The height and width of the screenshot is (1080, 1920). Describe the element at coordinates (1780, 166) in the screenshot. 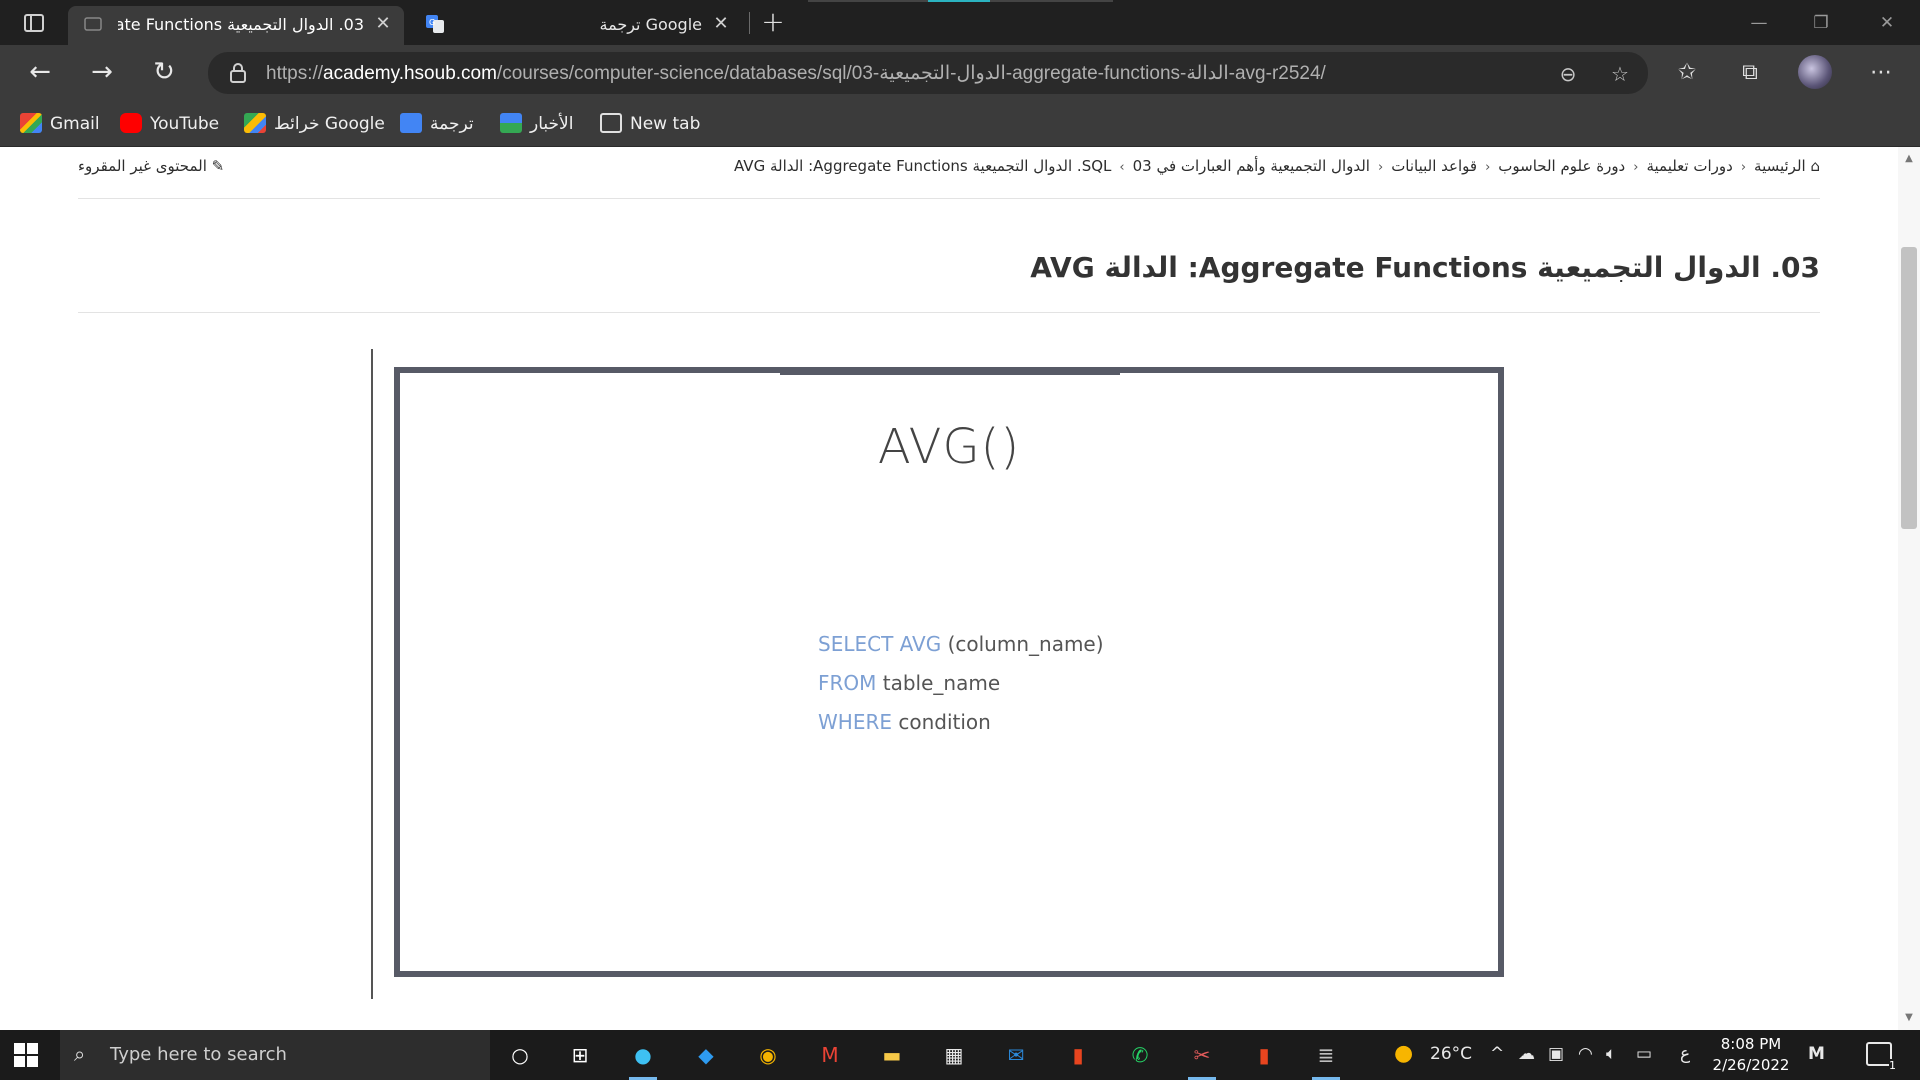

I see `breadcrumb-home: الرئيسية` at that location.